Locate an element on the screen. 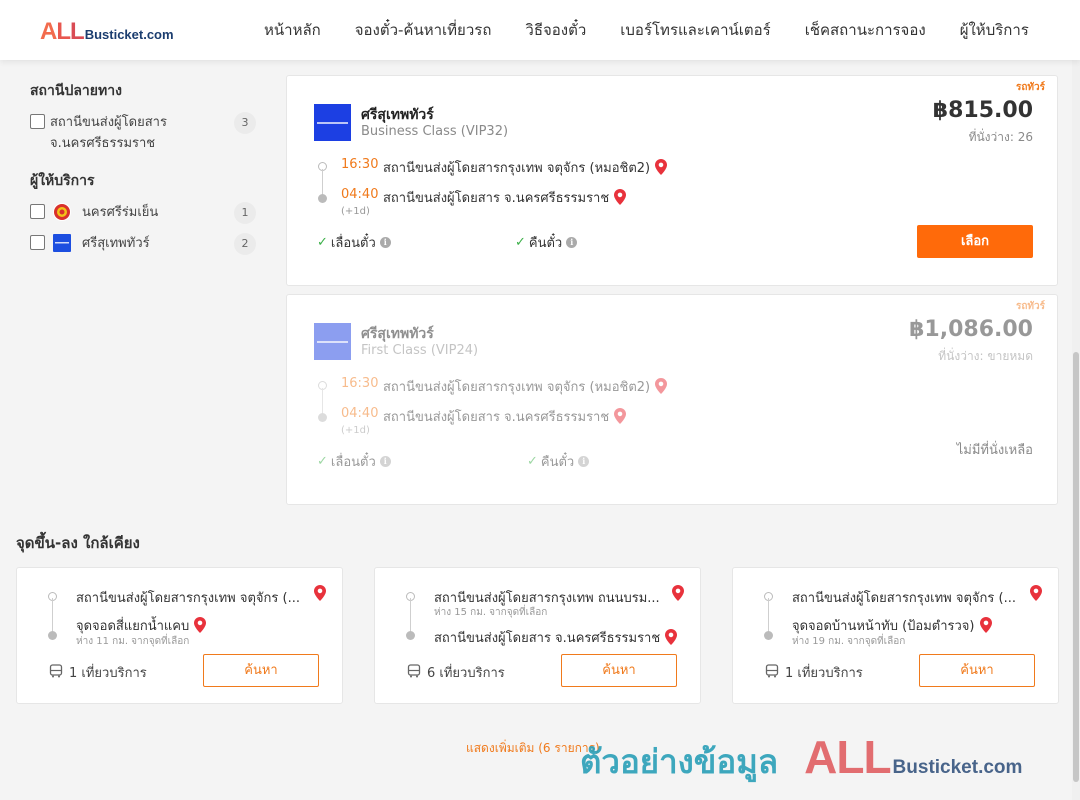  trip-count: 1 เที่ยวบริการ is located at coordinates (98, 672).